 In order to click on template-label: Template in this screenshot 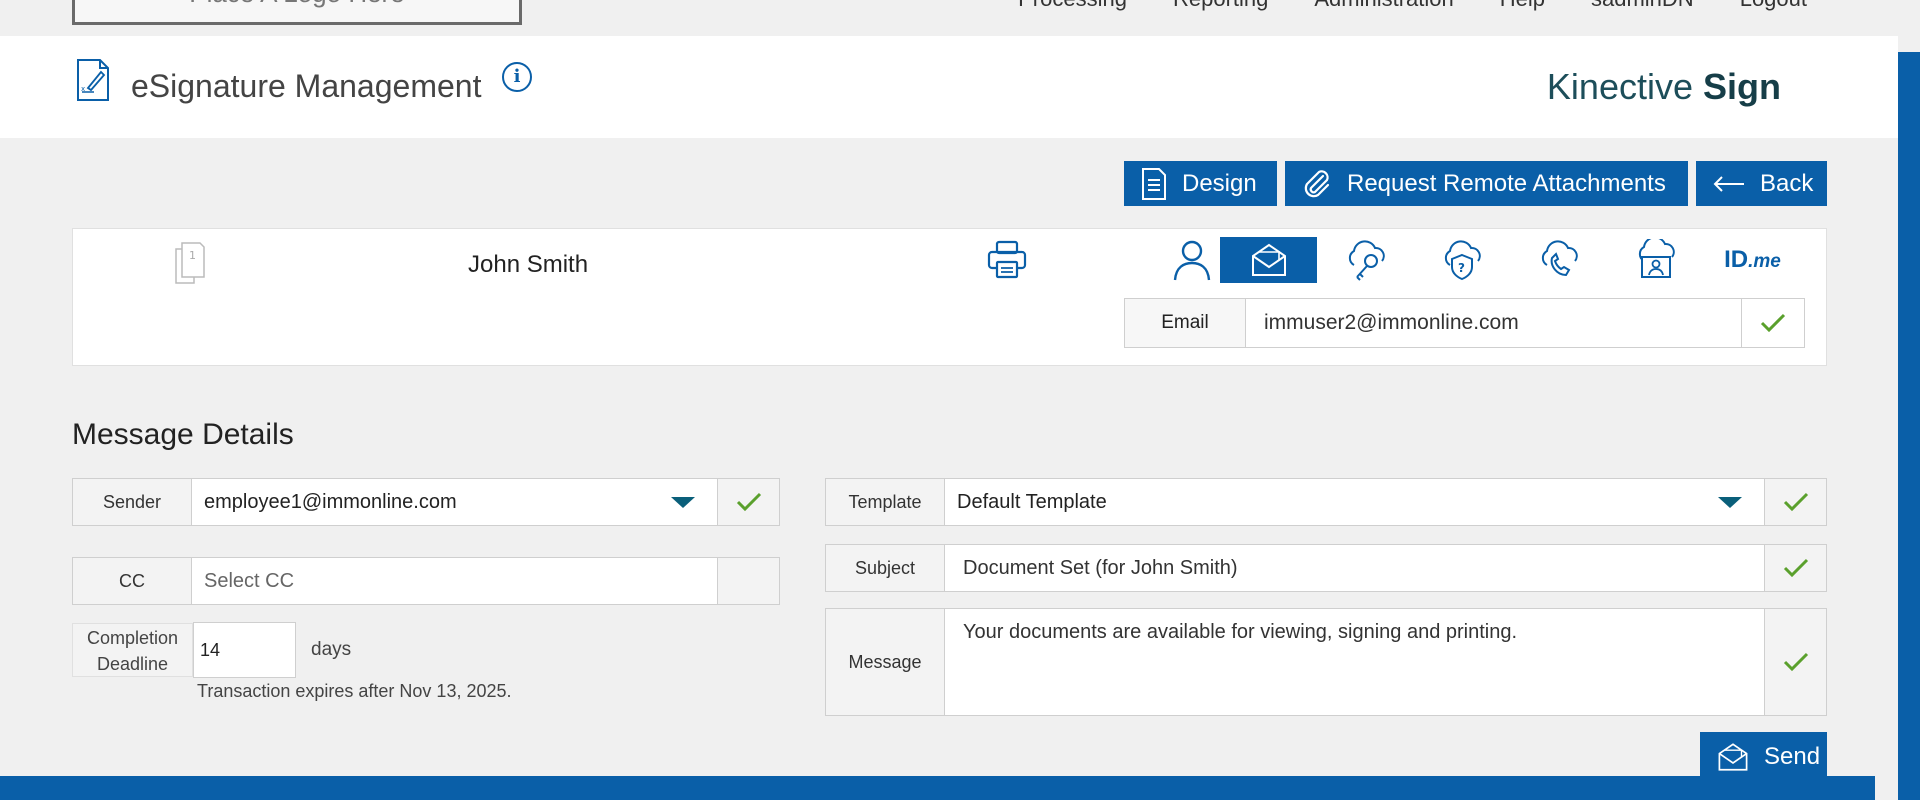, I will do `click(885, 502)`.